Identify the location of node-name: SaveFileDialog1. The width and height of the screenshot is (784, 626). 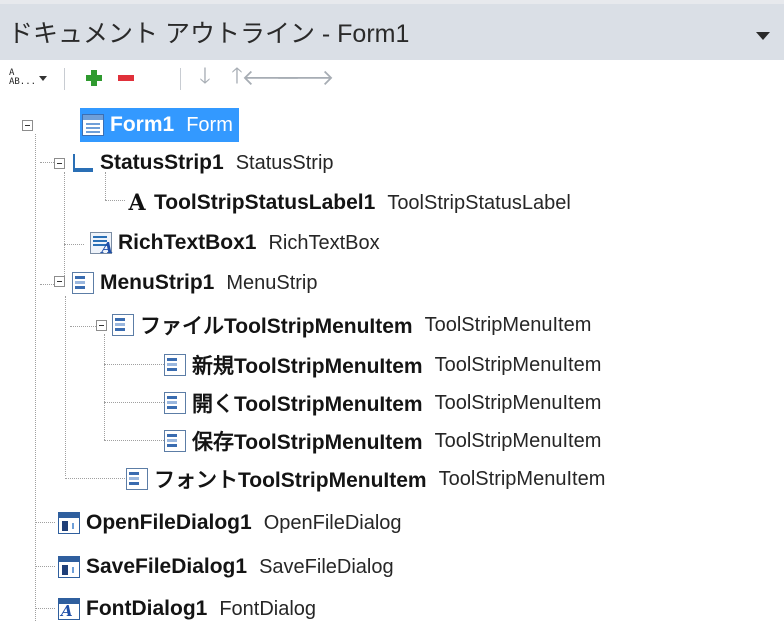
(167, 566).